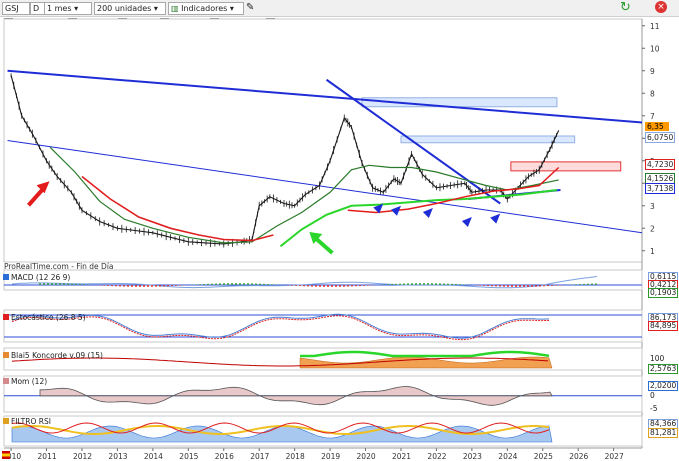 This screenshot has width=679, height=461. I want to click on indicators-icon: ▥, so click(175, 8).